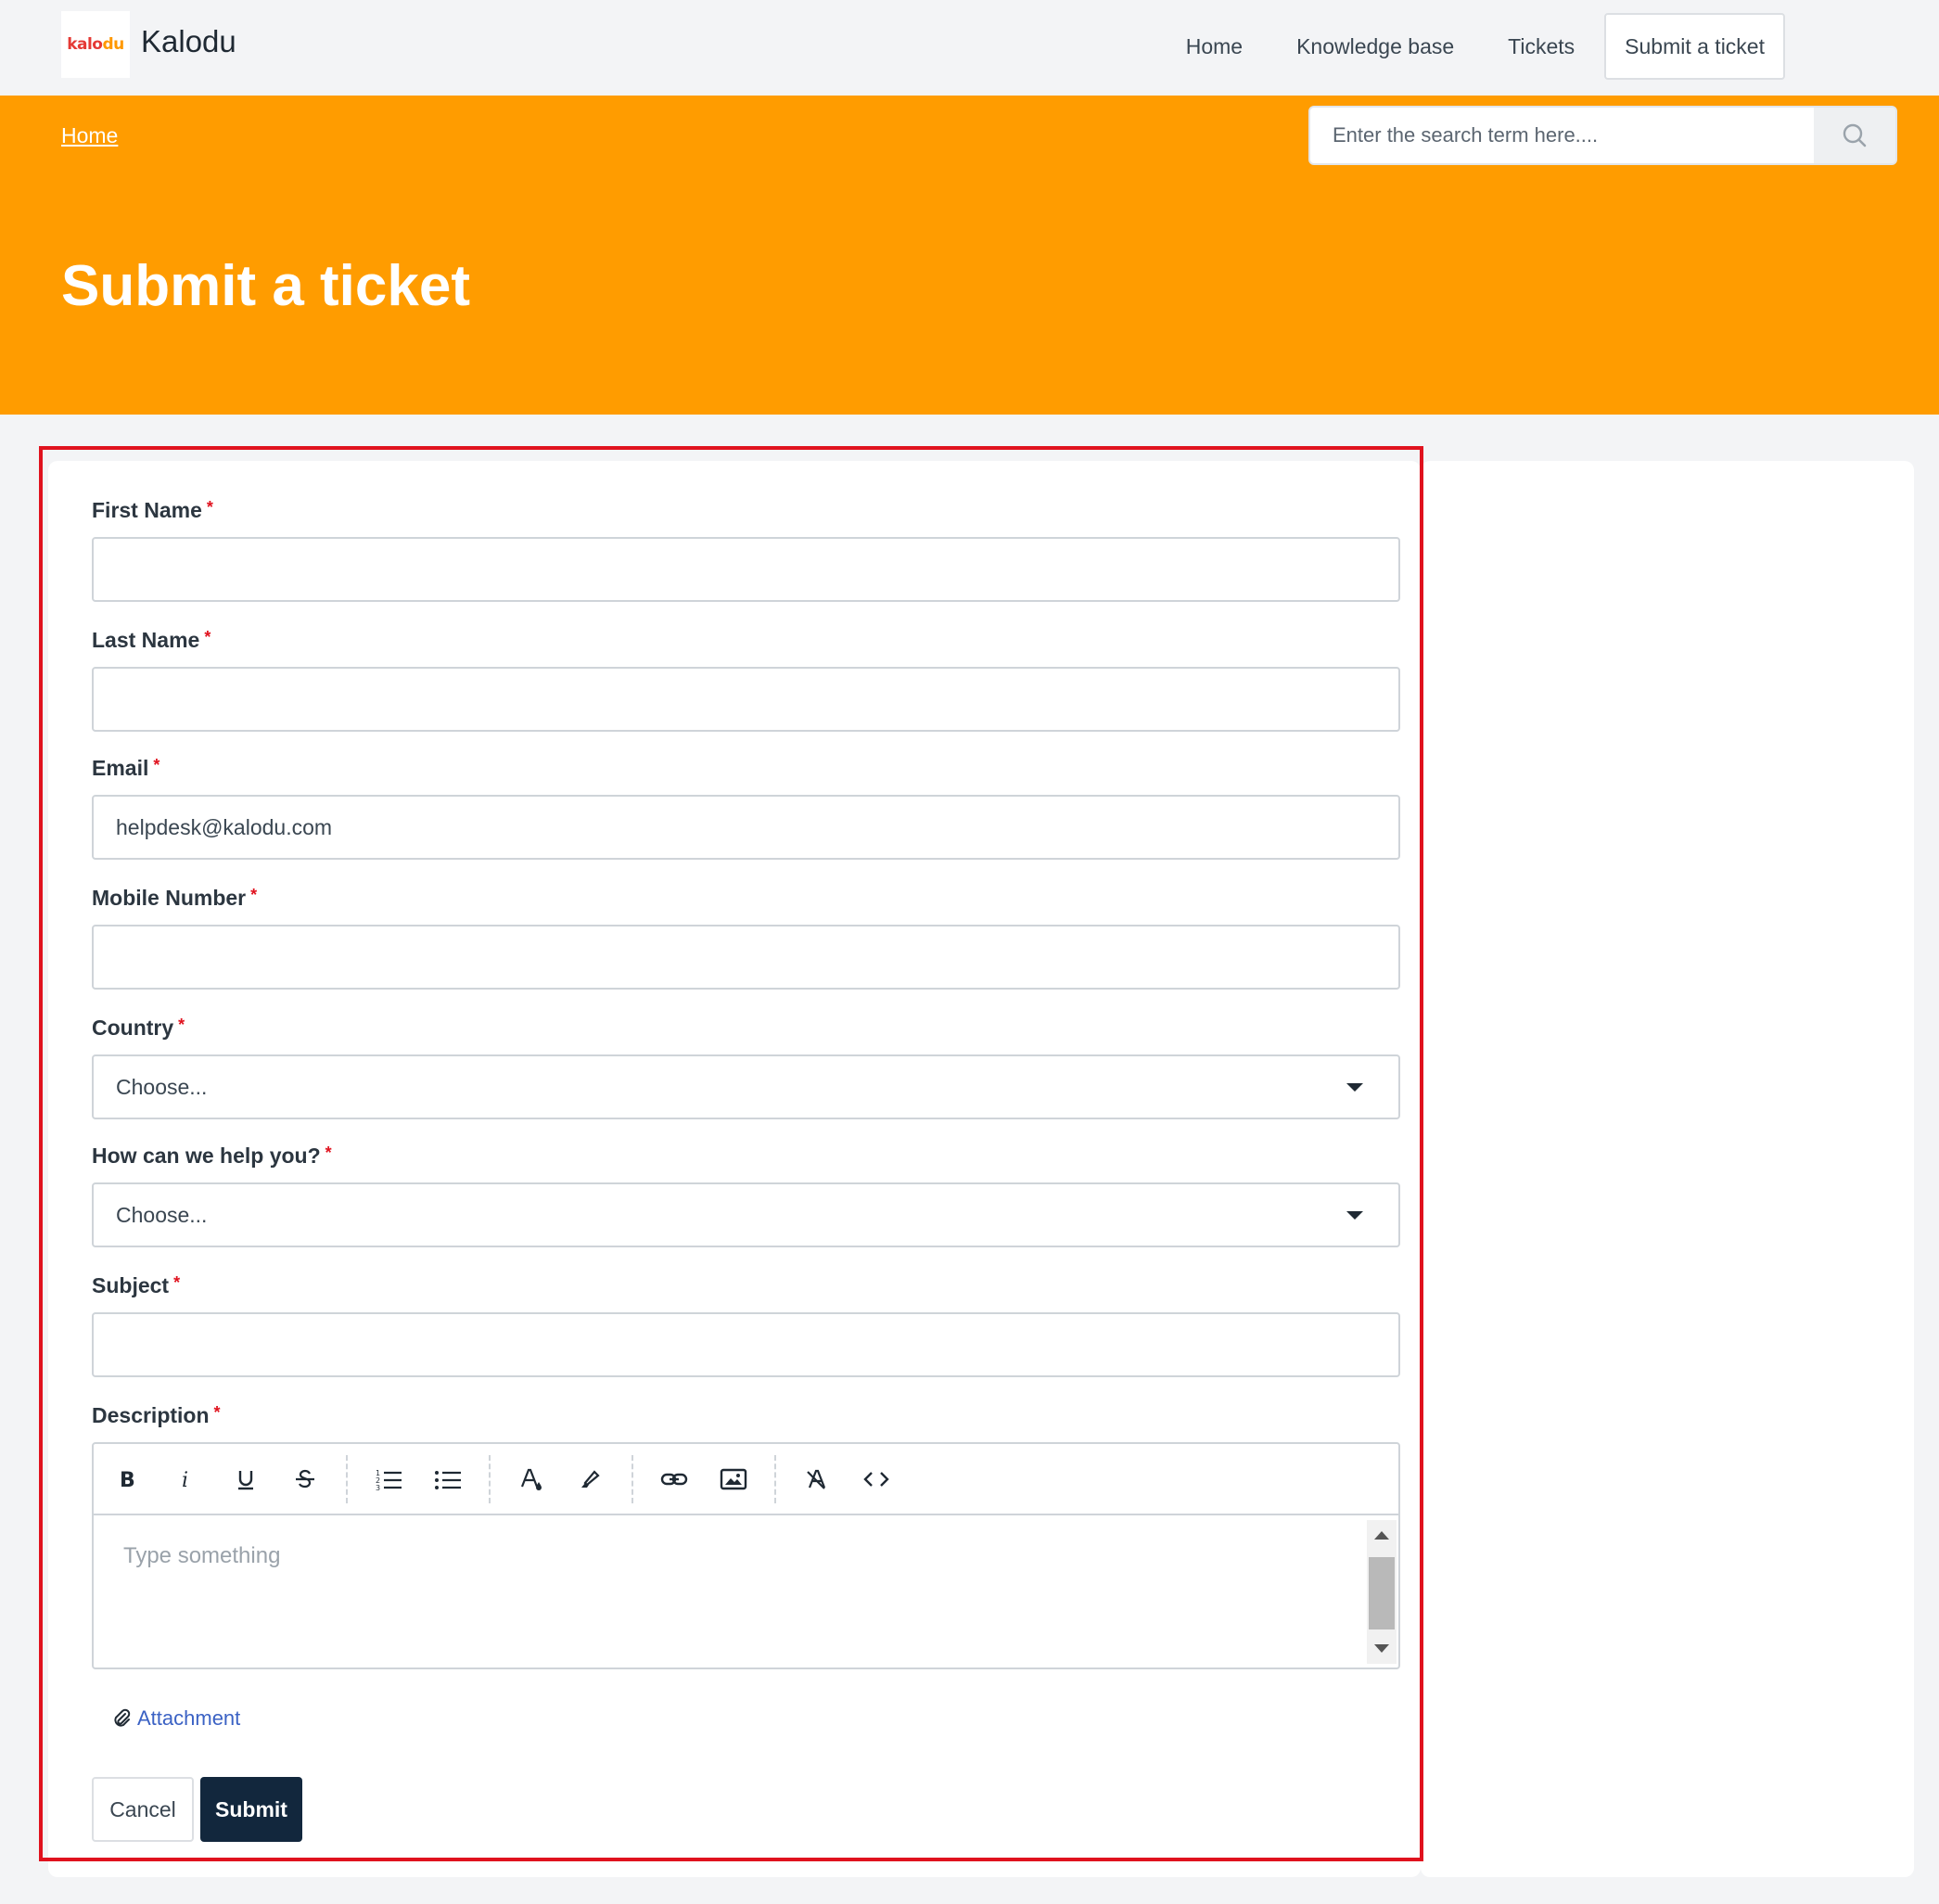  Describe the element at coordinates (378, 1487) in the screenshot. I see `svg-text: 3` at that location.